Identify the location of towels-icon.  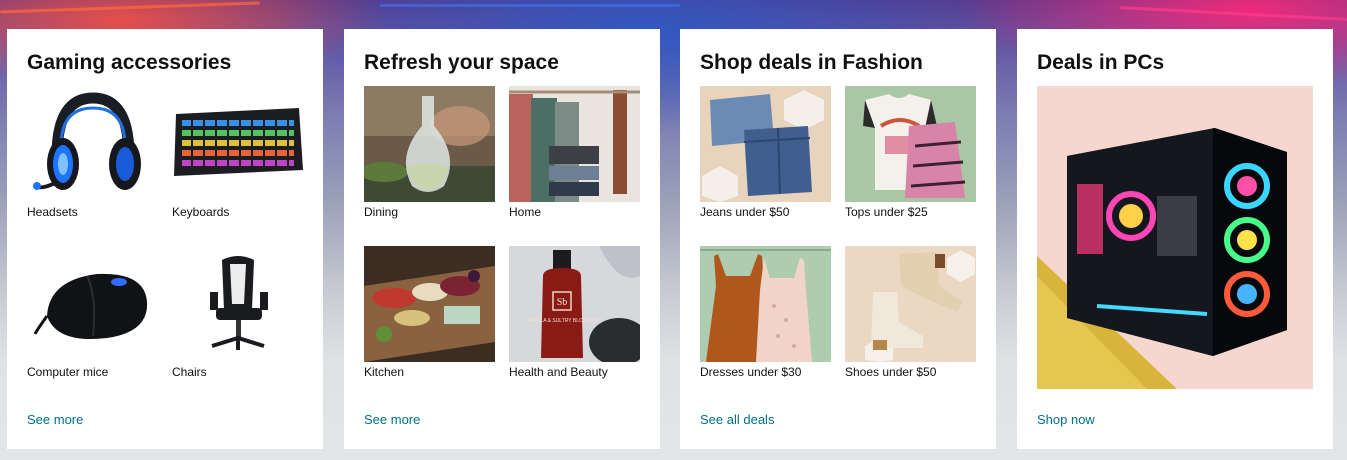
(574, 144).